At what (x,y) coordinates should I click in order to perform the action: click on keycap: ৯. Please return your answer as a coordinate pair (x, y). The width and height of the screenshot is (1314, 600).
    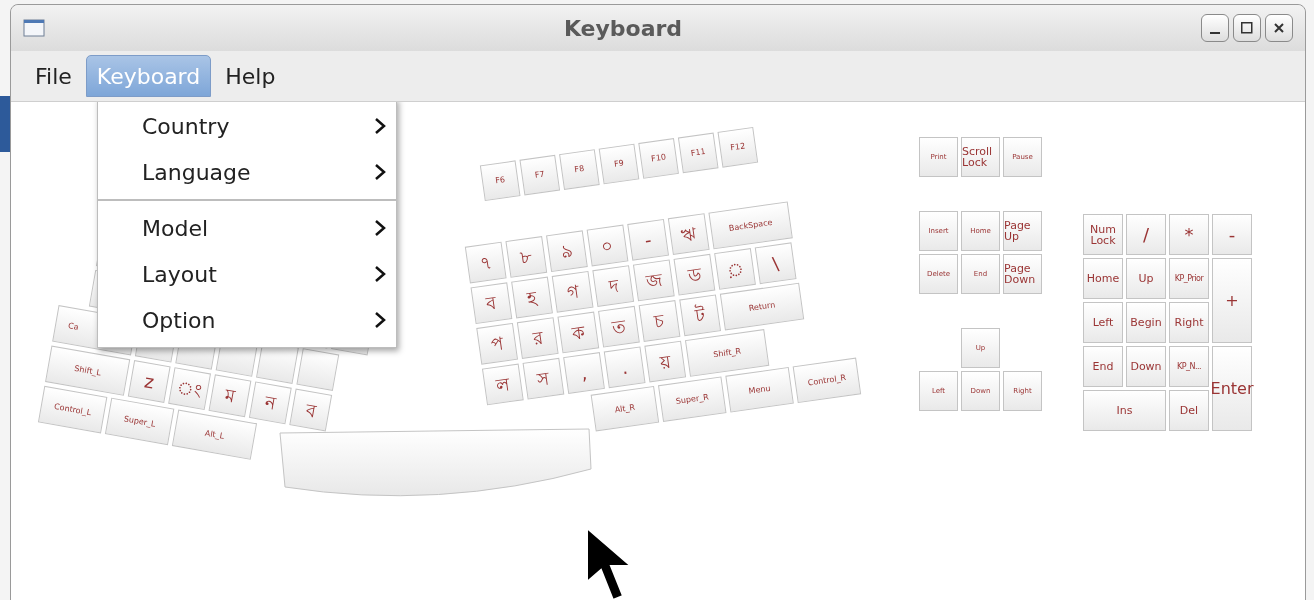
    Looking at the image, I should click on (567, 251).